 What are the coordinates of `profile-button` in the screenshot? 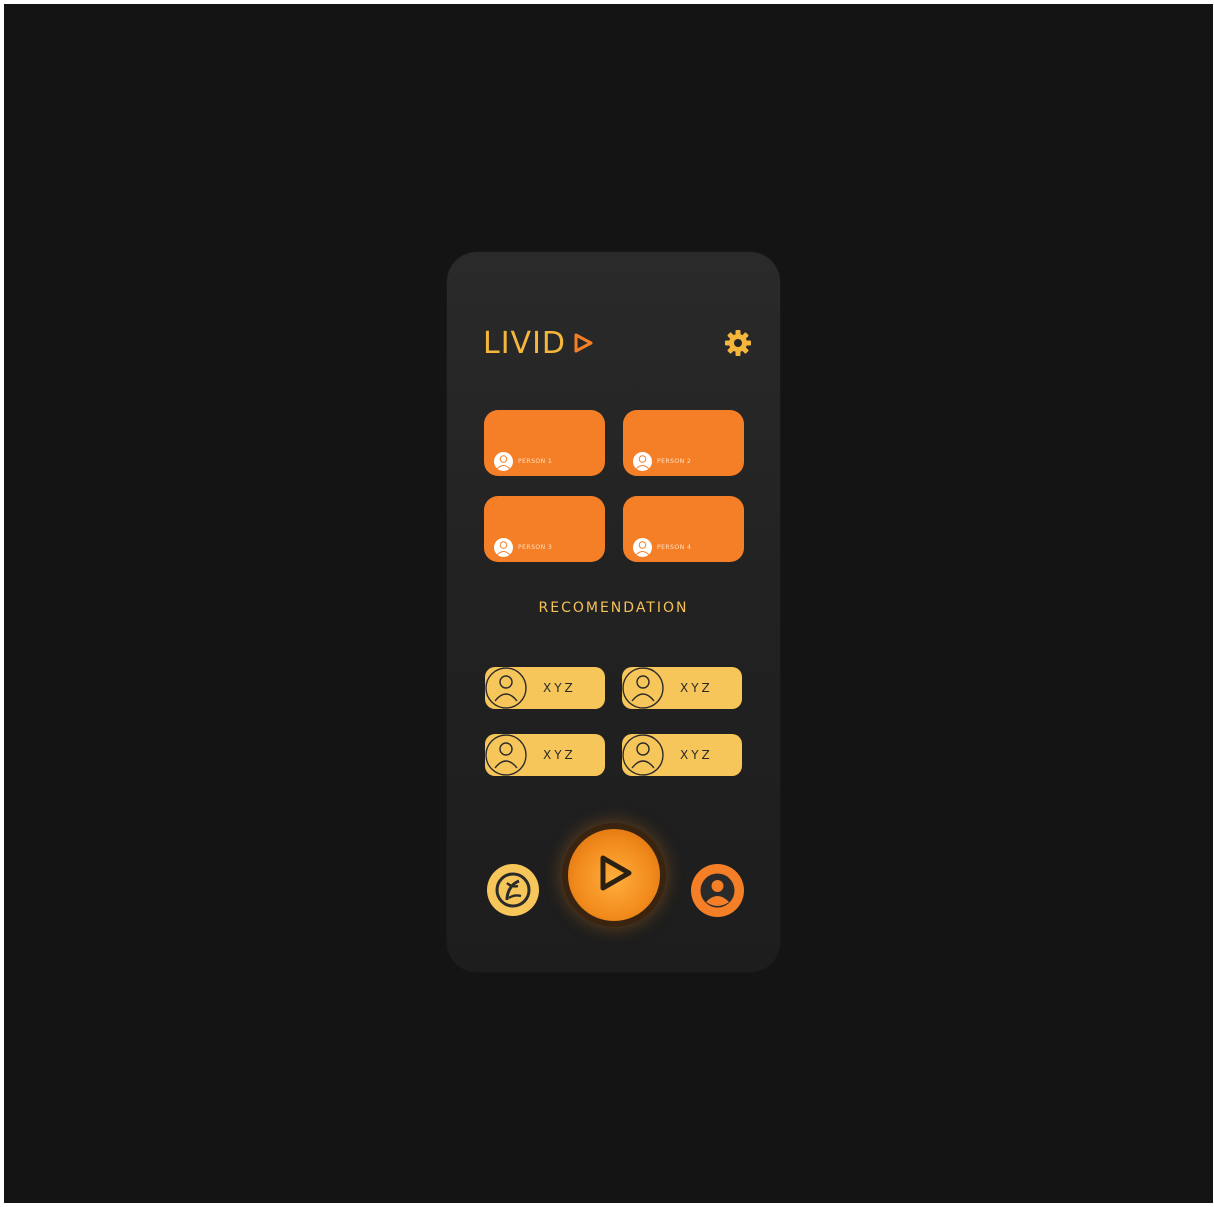 It's located at (717, 890).